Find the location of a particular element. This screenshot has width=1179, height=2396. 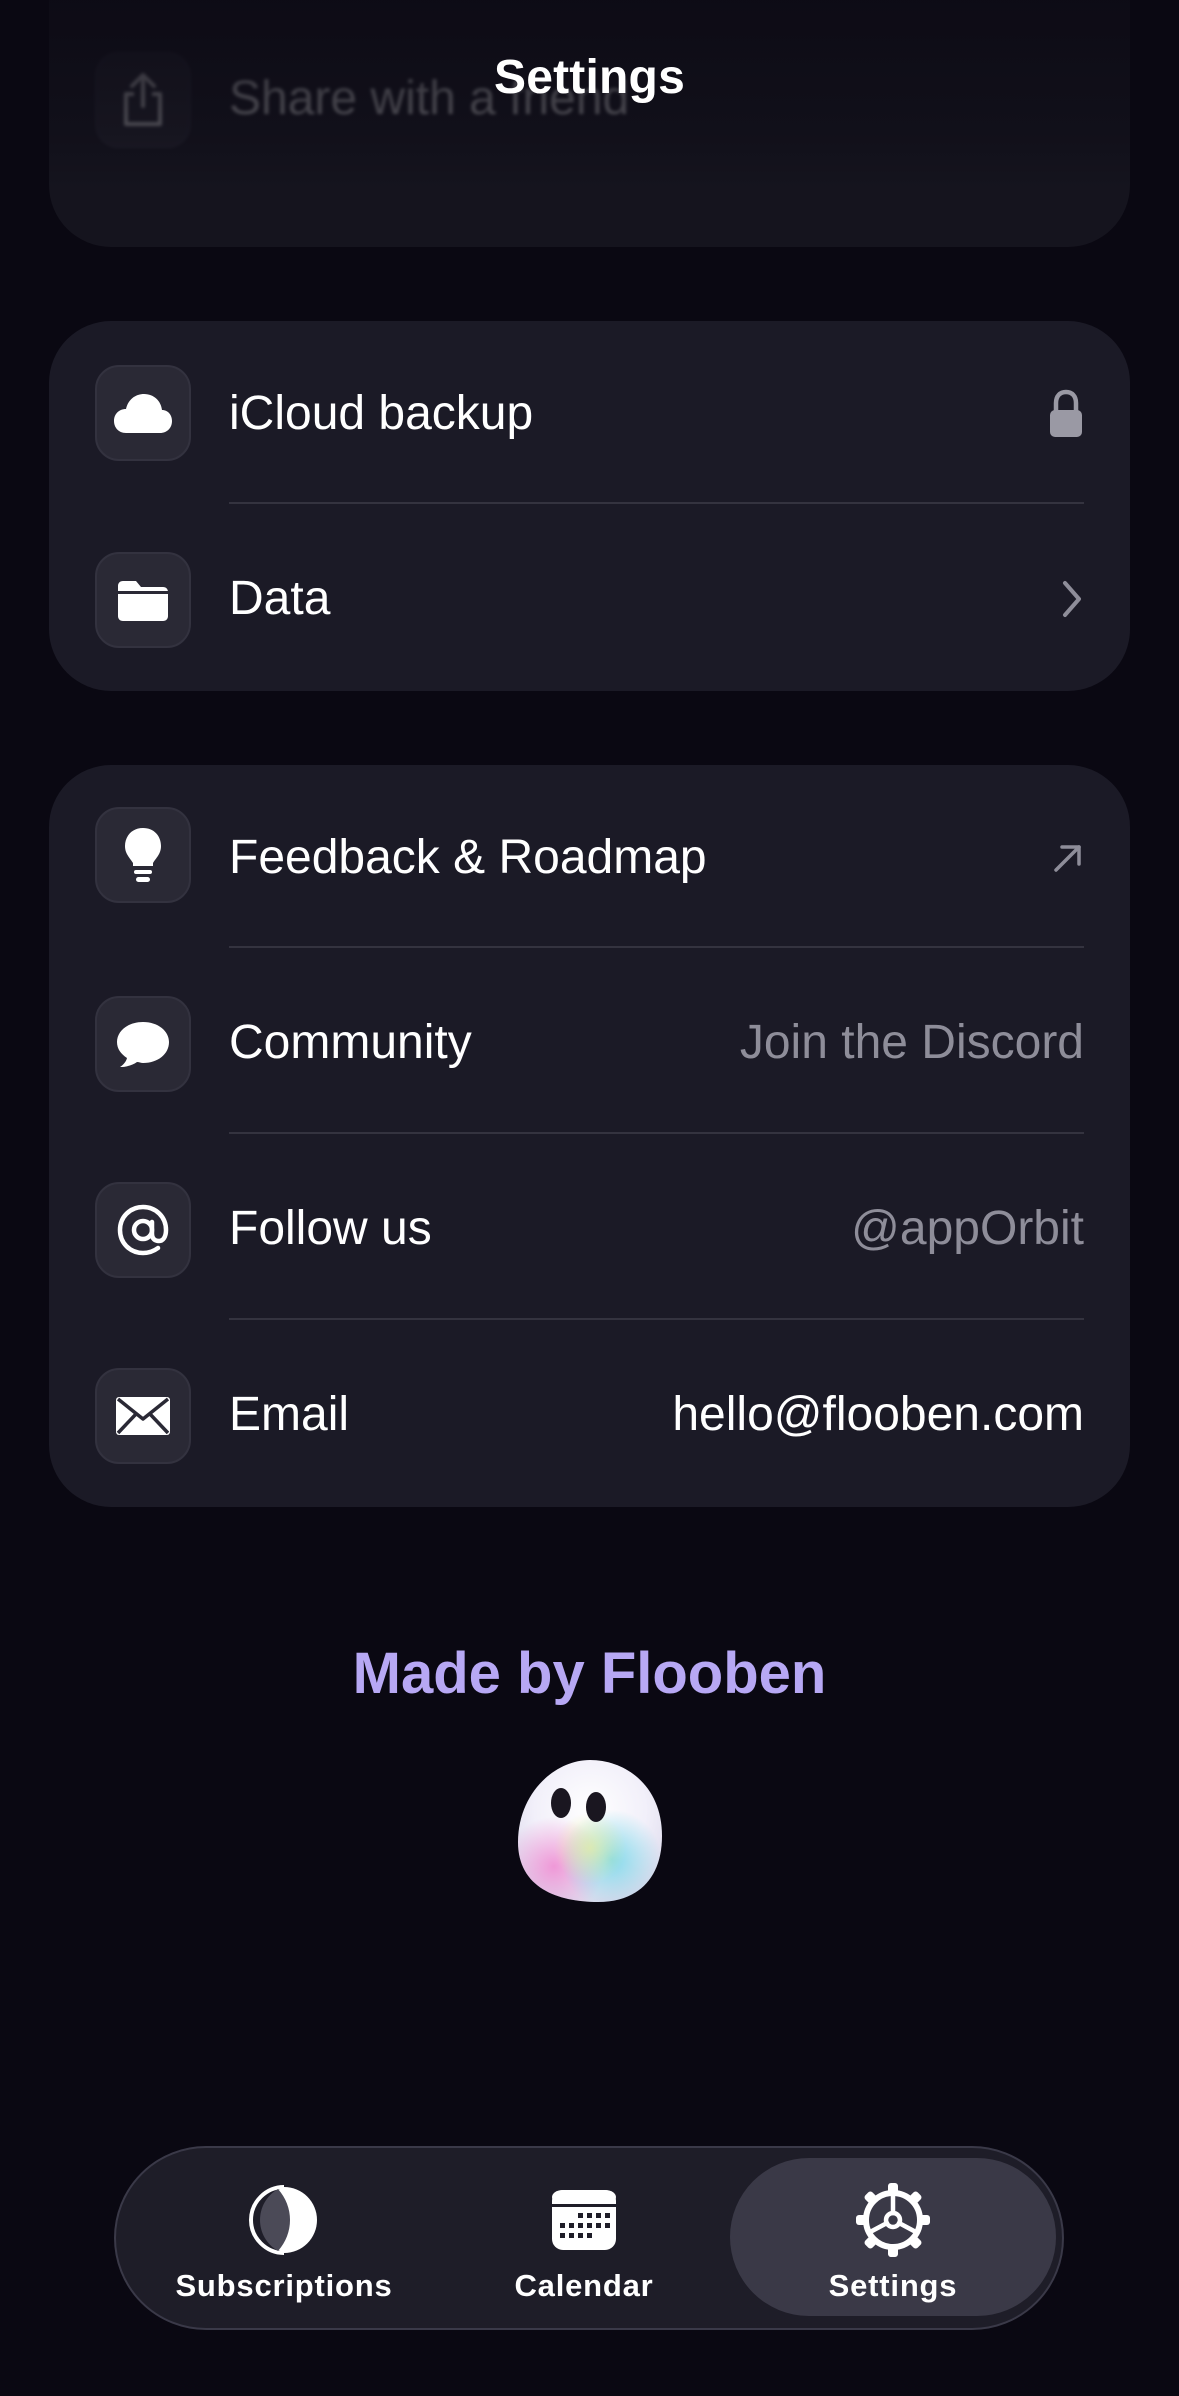

made-by-text: Made by Flooben is located at coordinates (589, 1673).